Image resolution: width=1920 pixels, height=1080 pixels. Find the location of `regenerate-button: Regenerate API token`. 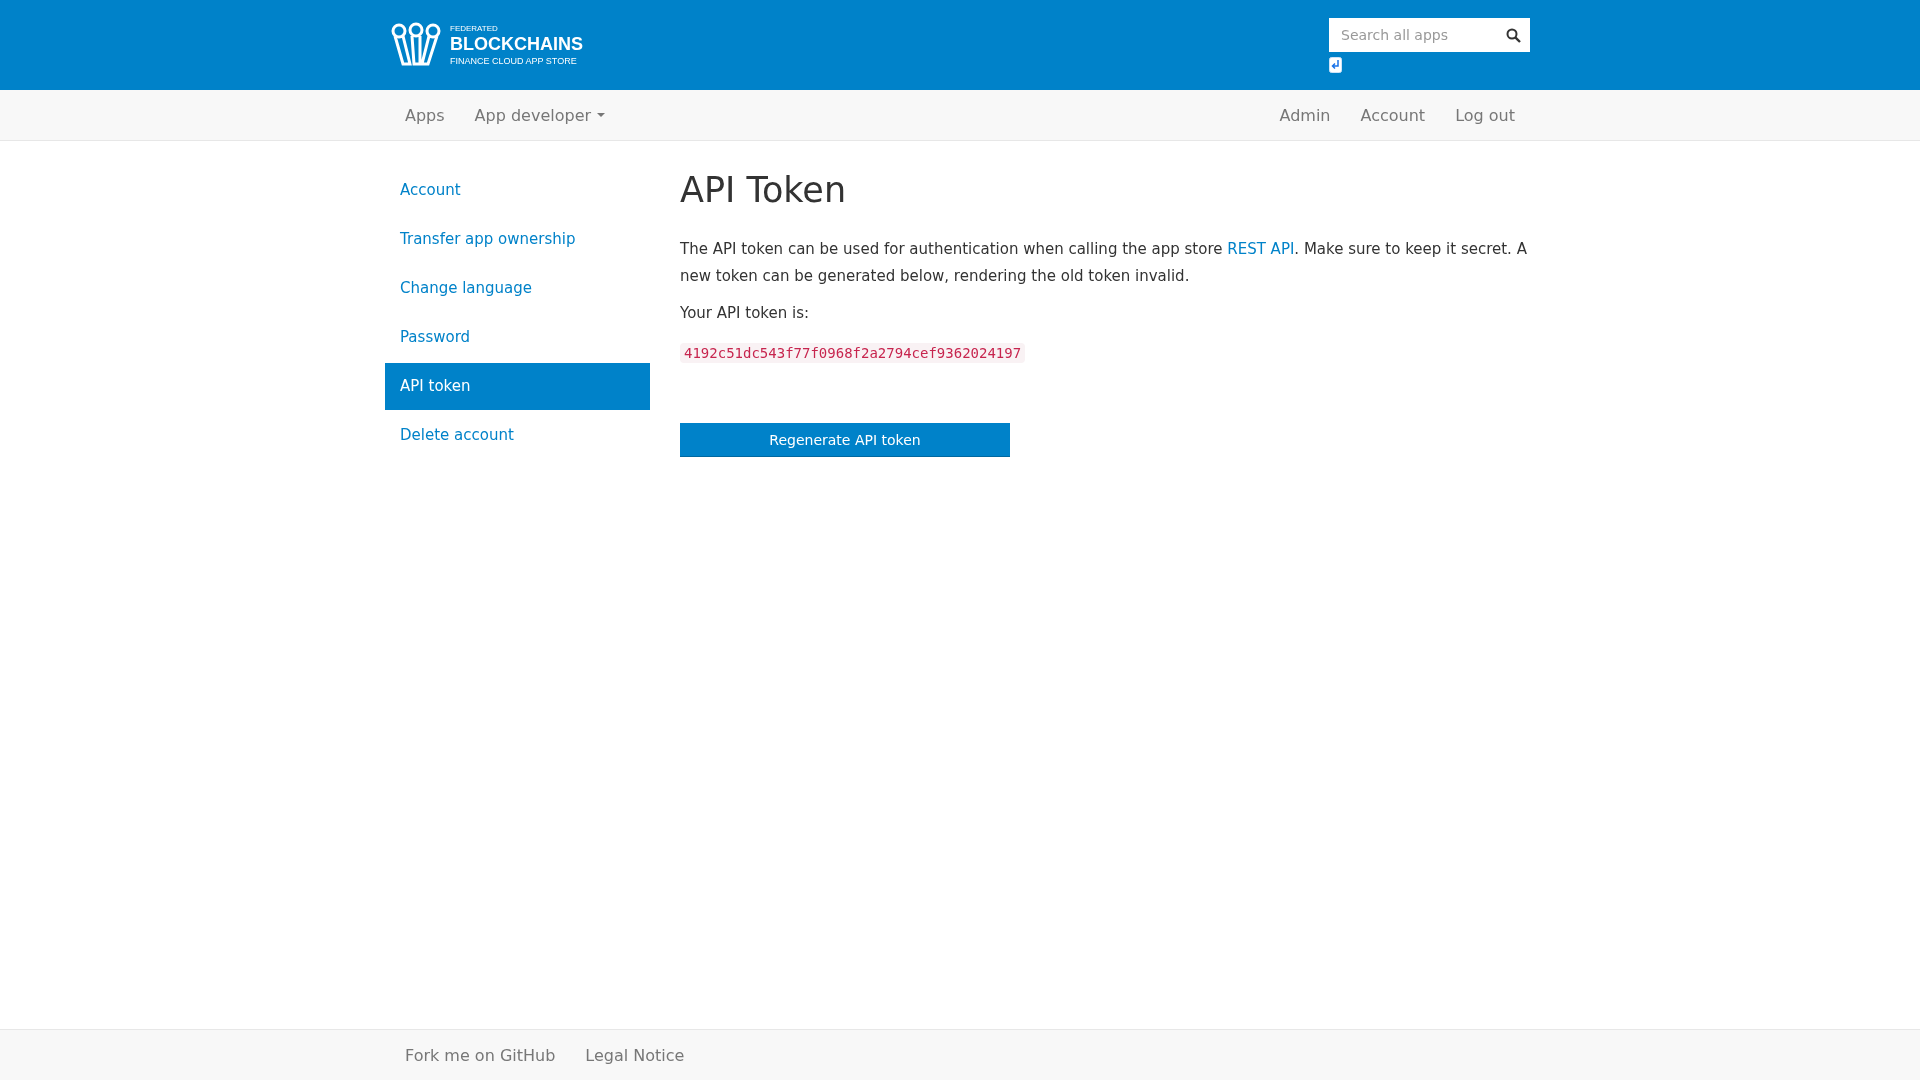

regenerate-button: Regenerate API token is located at coordinates (845, 440).